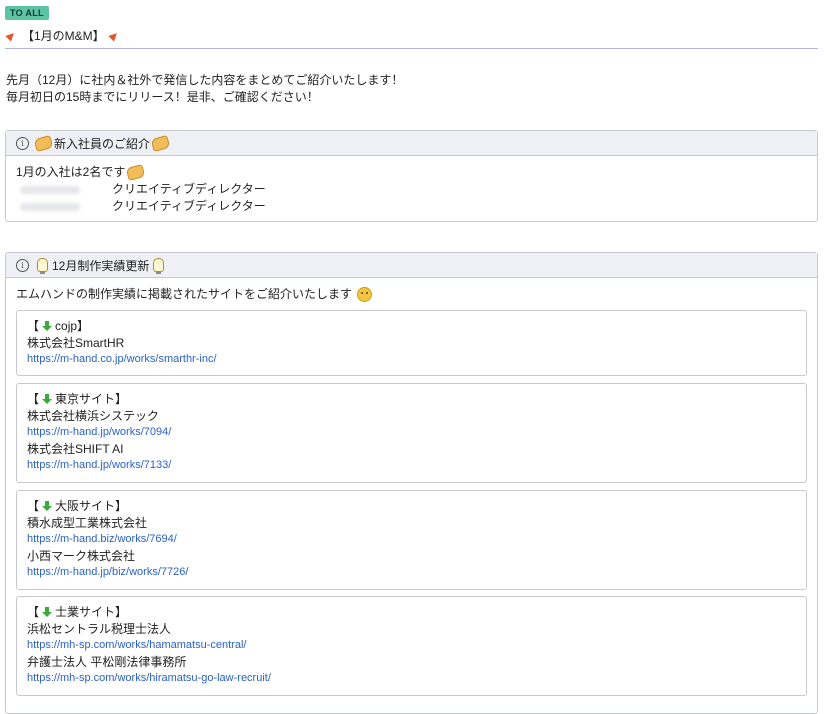 The height and width of the screenshot is (714, 824). I want to click on work-link: https://m-hand.jp/works/7133/, so click(411, 465).